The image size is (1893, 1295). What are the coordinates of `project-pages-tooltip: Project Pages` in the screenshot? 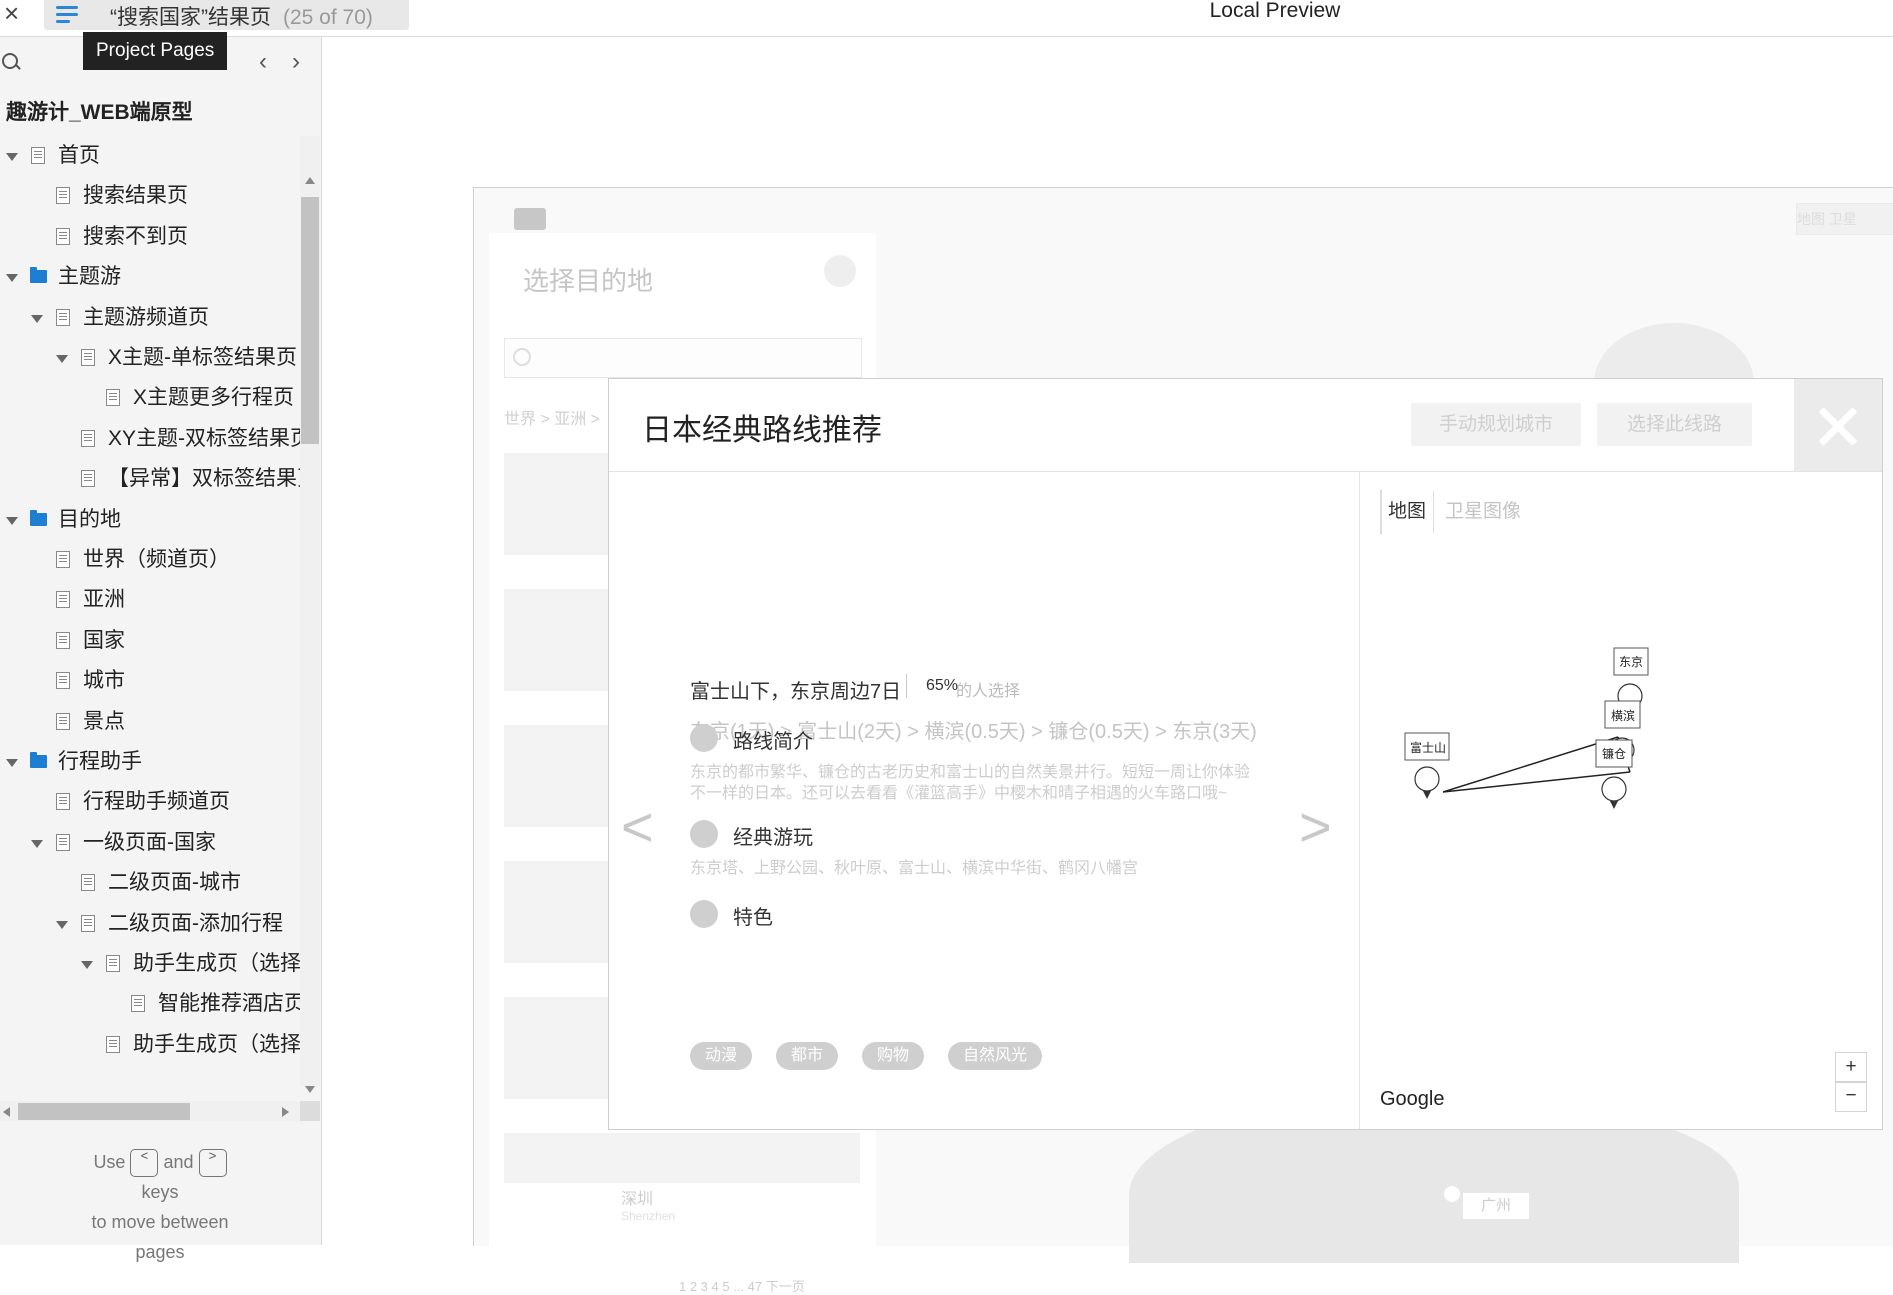 It's located at (155, 51).